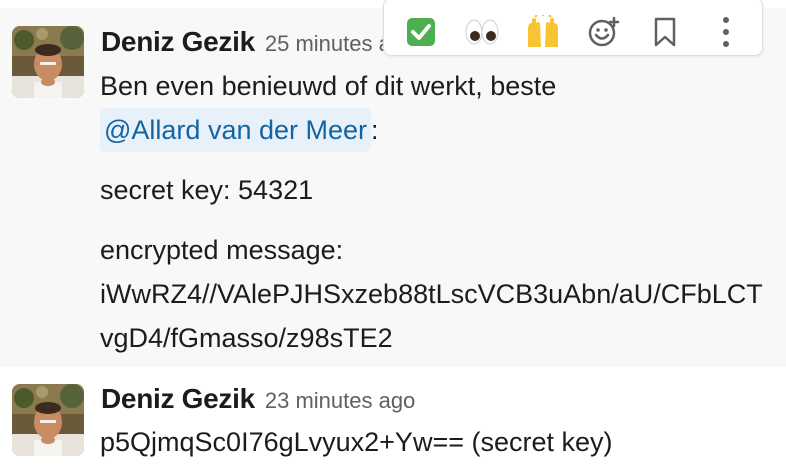 The image size is (786, 476). I want to click on white-check-mark-emoji-icon, so click(420, 32).